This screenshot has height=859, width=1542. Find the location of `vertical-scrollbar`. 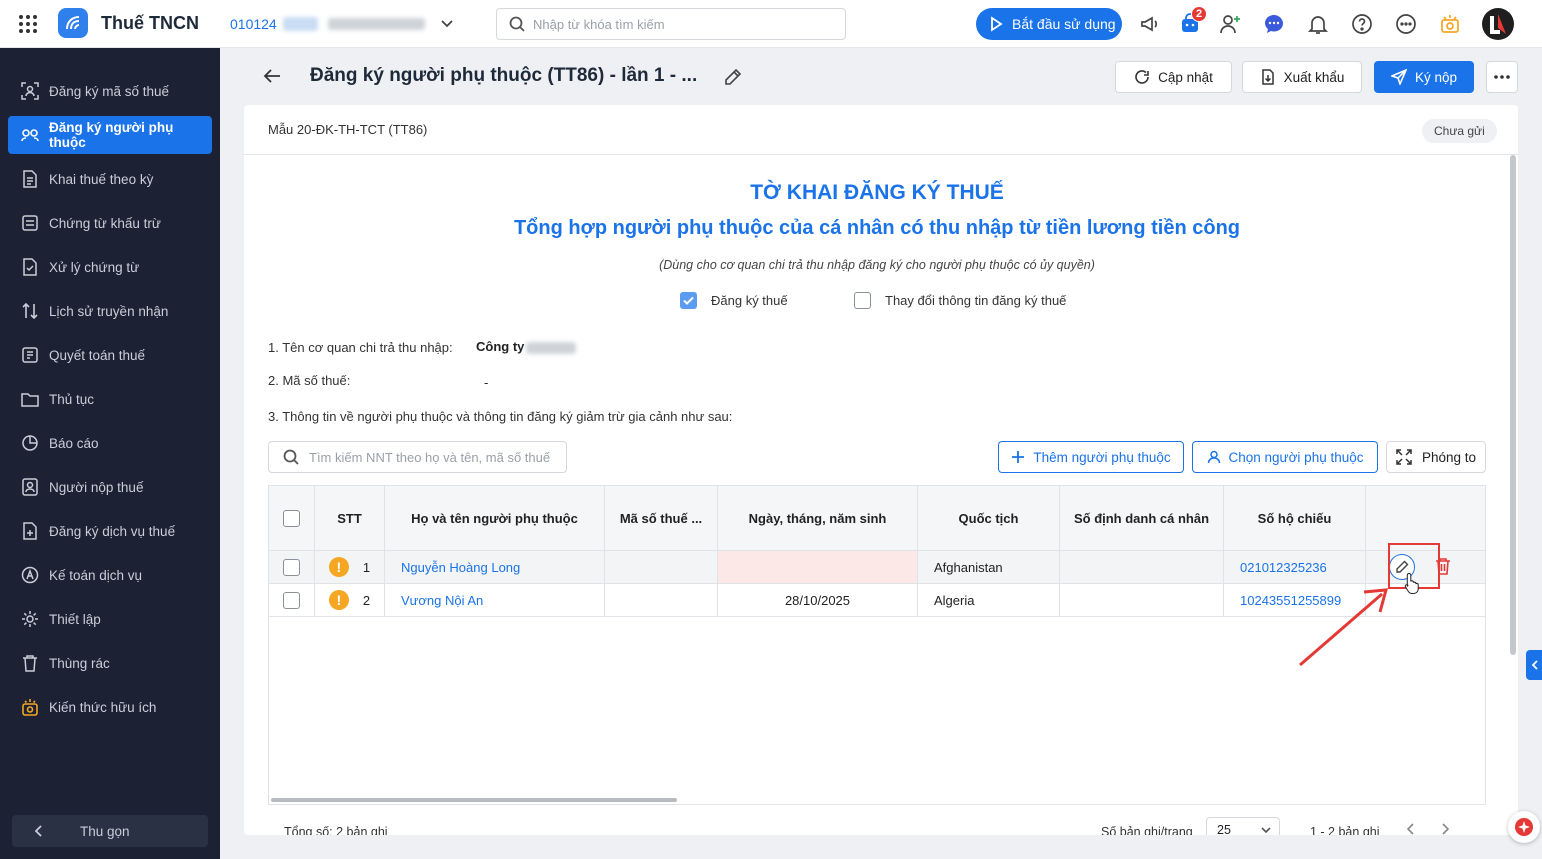

vertical-scrollbar is located at coordinates (1513, 405).